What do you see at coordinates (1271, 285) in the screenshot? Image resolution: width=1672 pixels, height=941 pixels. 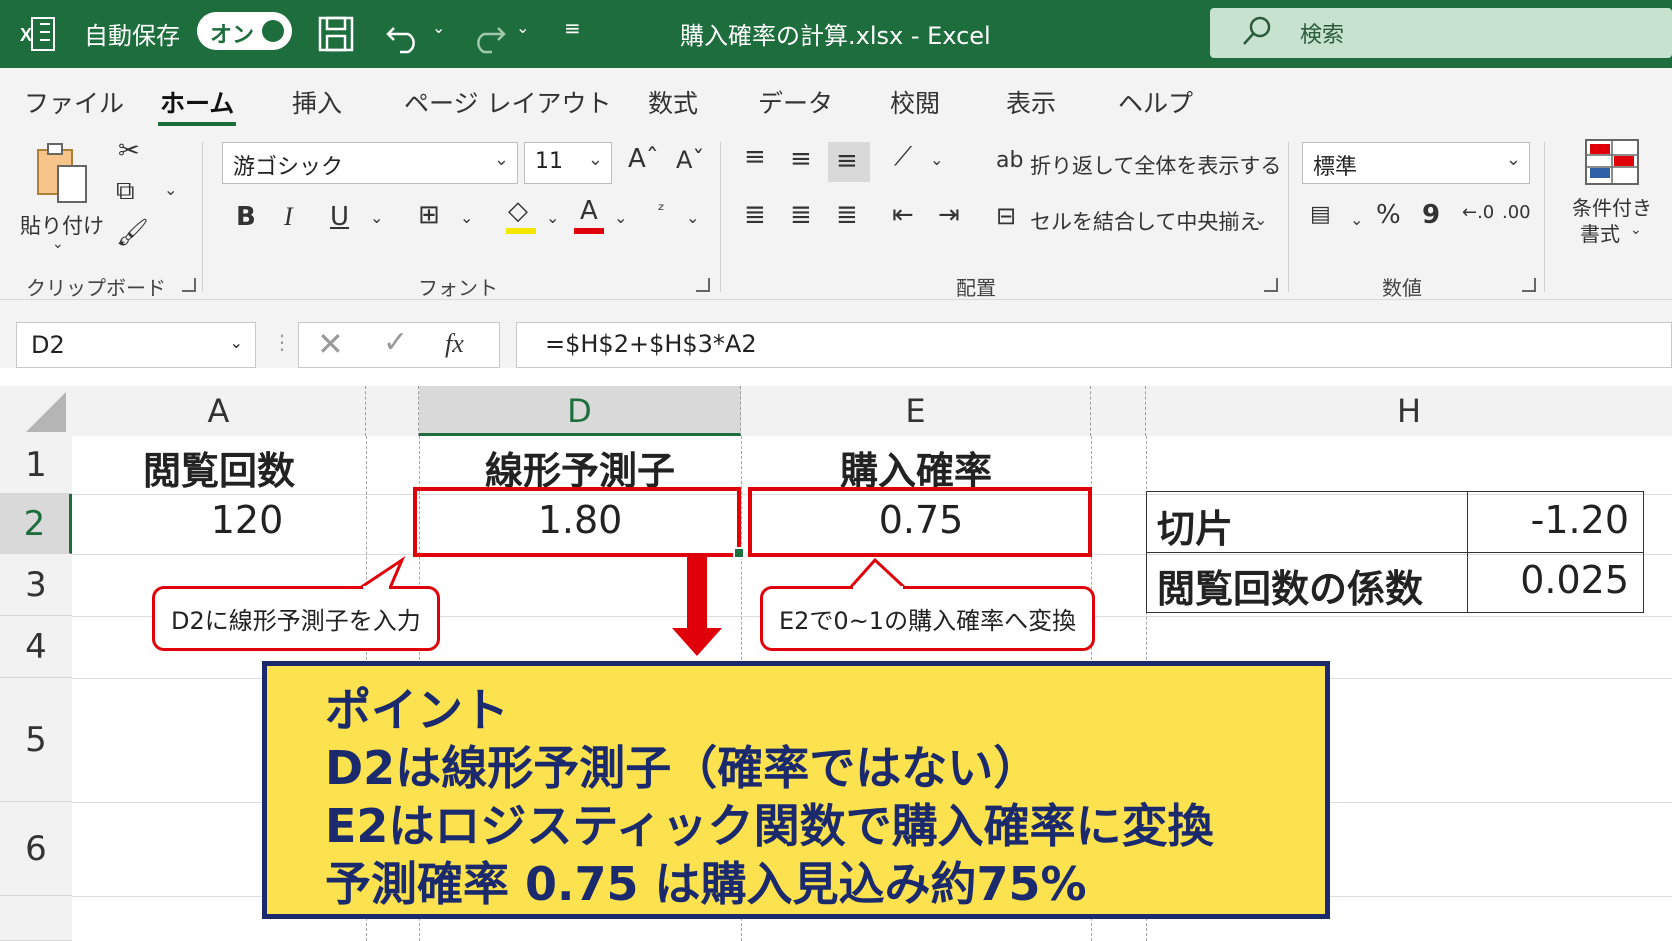 I see `alignment-launcher-icon` at bounding box center [1271, 285].